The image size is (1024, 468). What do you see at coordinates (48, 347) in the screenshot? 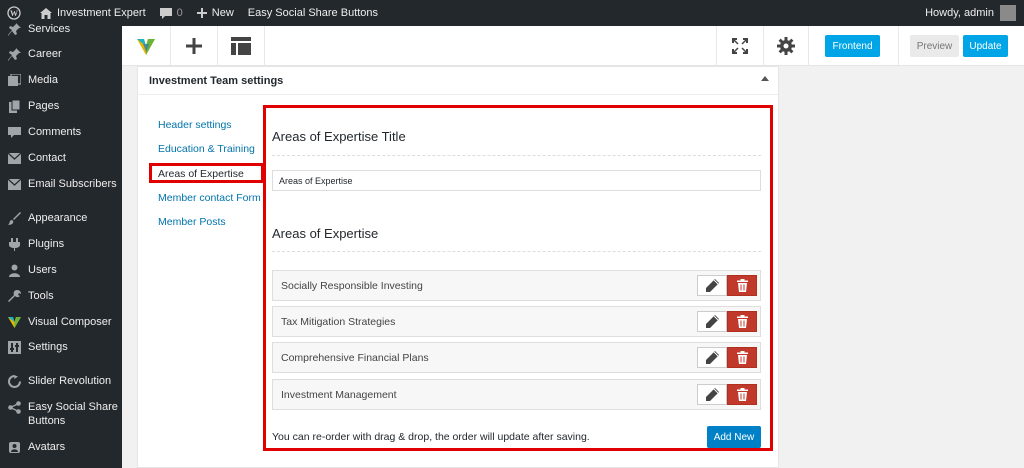
I see `sidebar-item-label: Settings` at bounding box center [48, 347].